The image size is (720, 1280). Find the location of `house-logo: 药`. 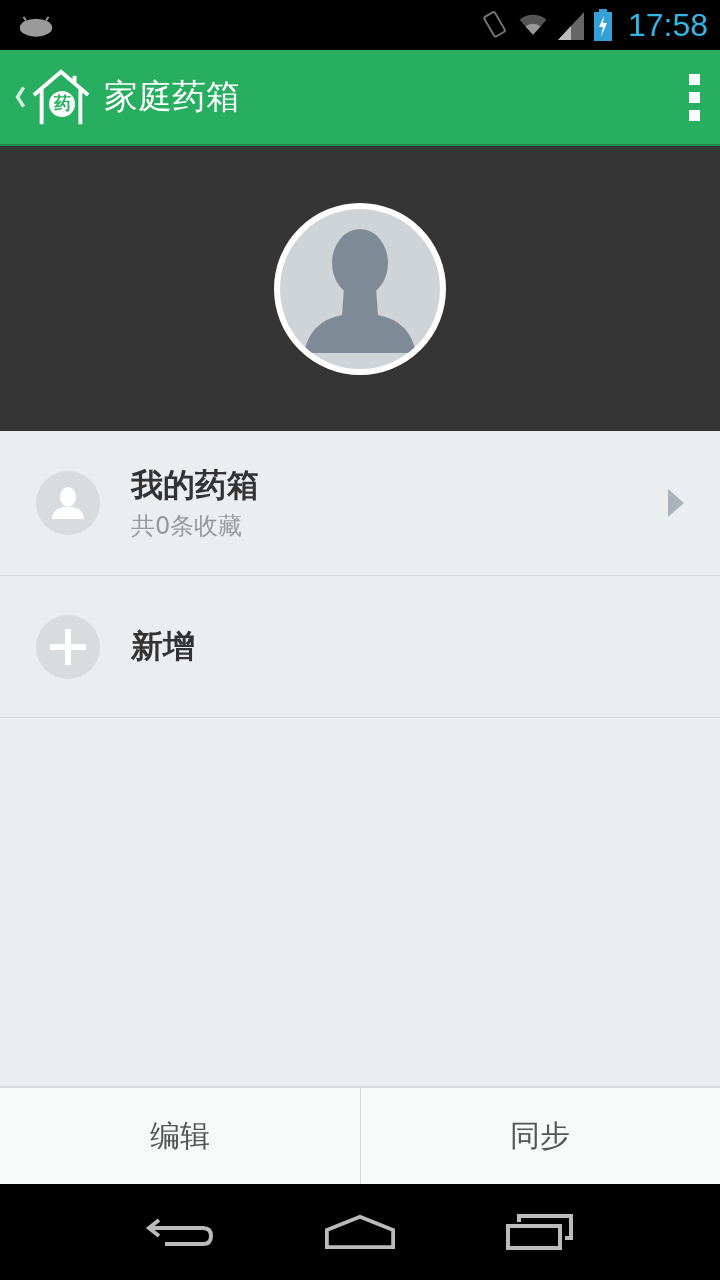

house-logo: 药 is located at coordinates (61, 97).